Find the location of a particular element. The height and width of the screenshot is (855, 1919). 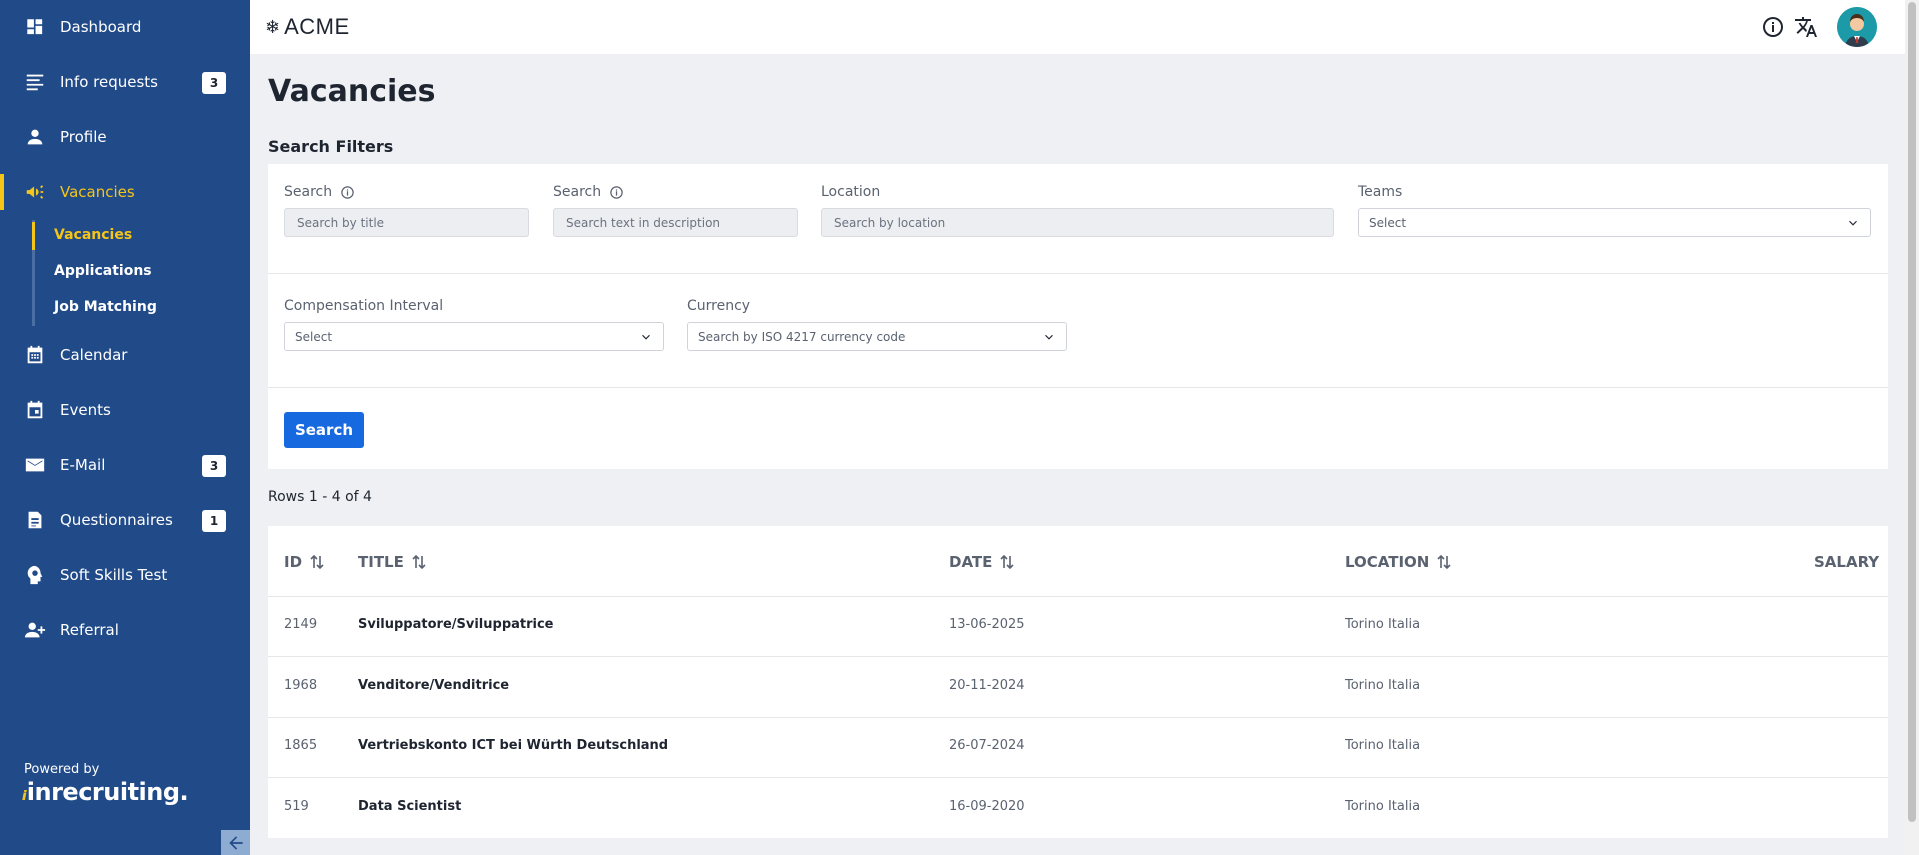

currency-select: Search by ISO 4217 currency code is located at coordinates (877, 336).